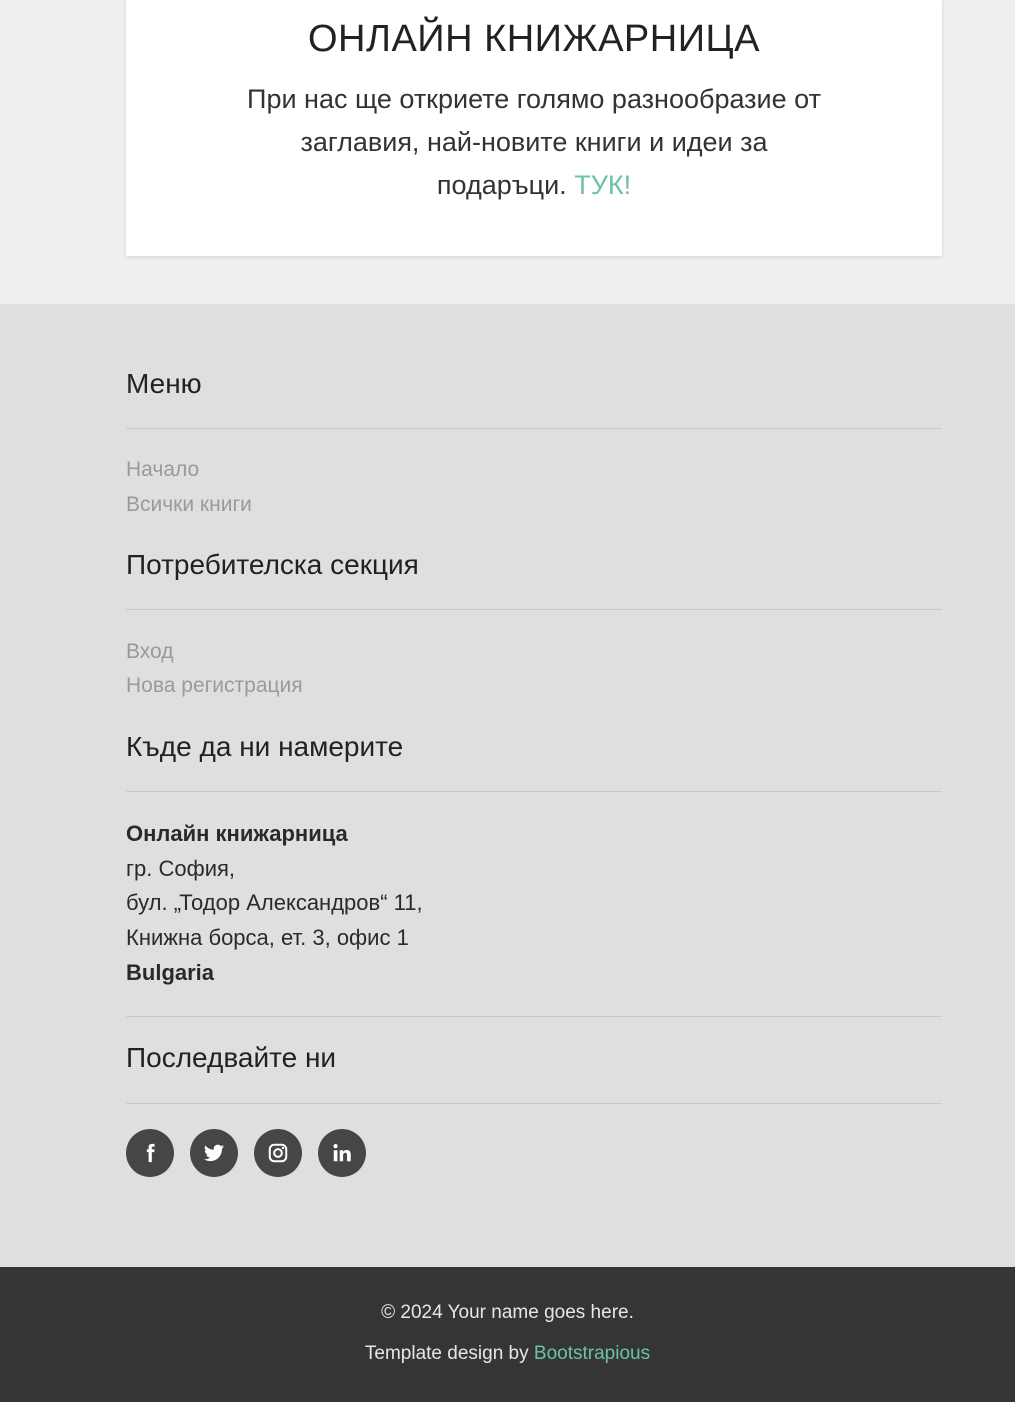  I want to click on credit-prefix: Template design by, so click(446, 1353).